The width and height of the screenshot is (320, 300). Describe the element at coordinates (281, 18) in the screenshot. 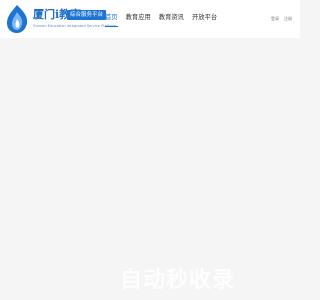

I see `user-links: 登录 注册` at that location.